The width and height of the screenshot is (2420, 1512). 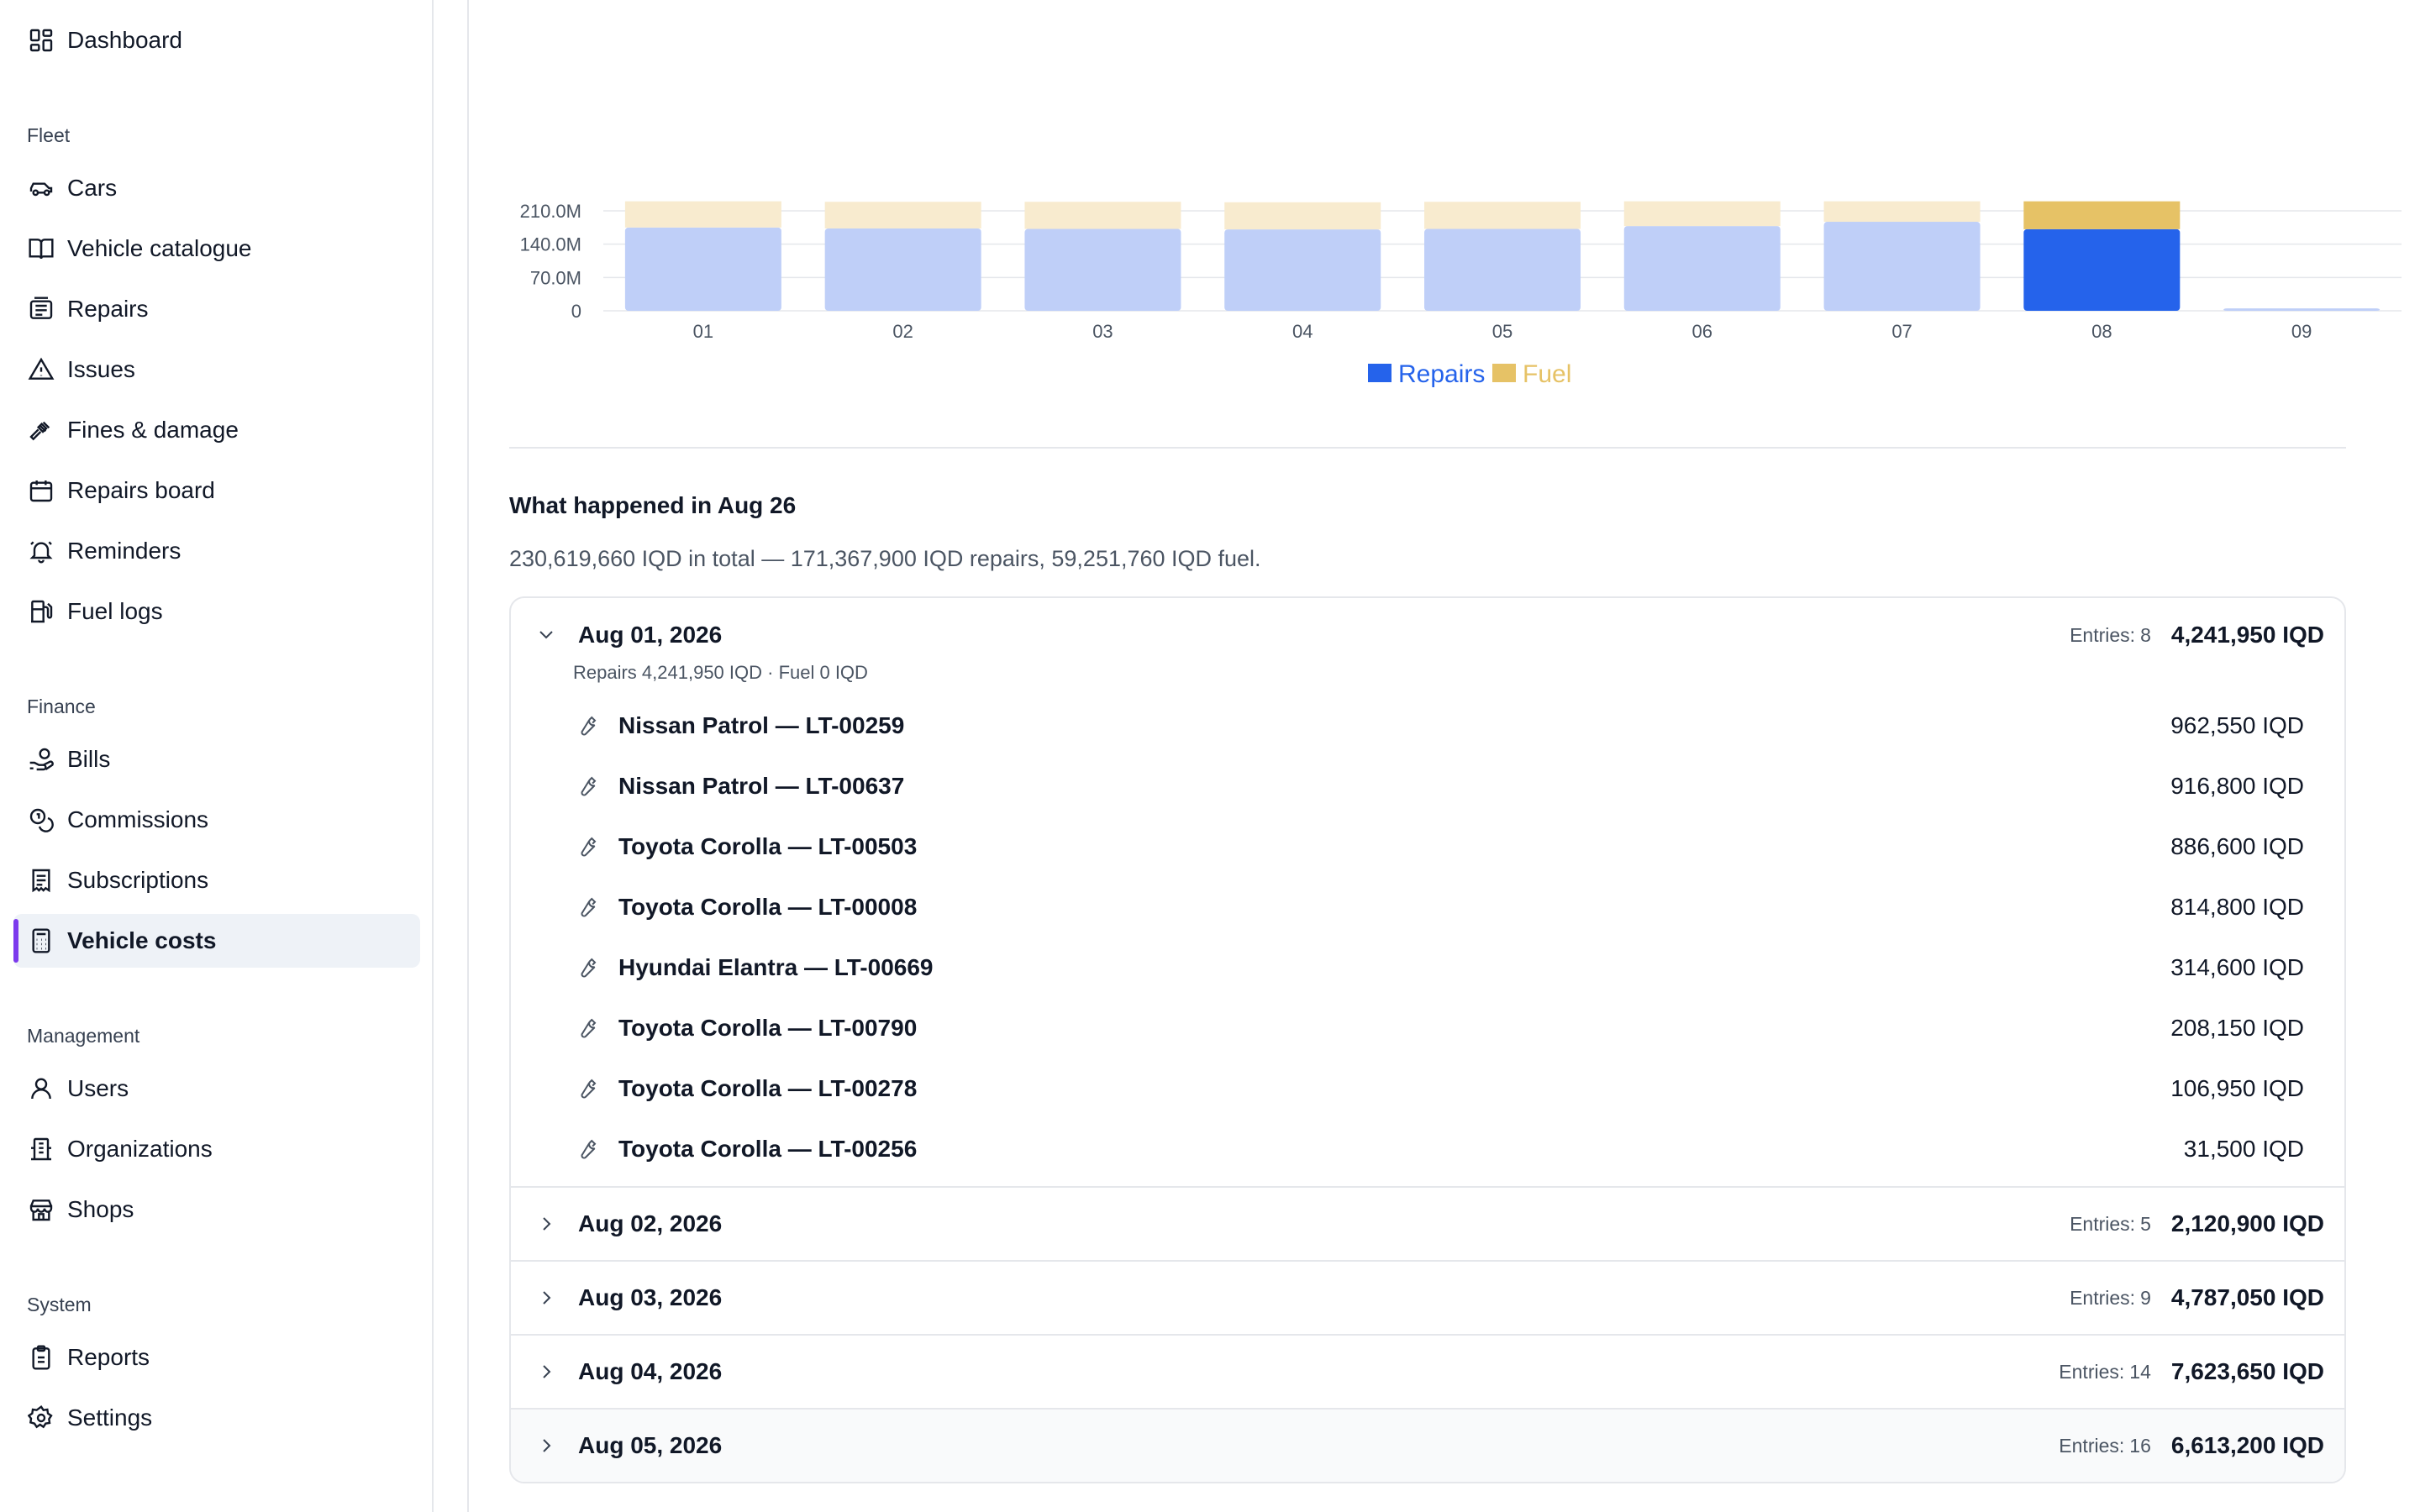 I want to click on calendar-icon, so click(x=41, y=490).